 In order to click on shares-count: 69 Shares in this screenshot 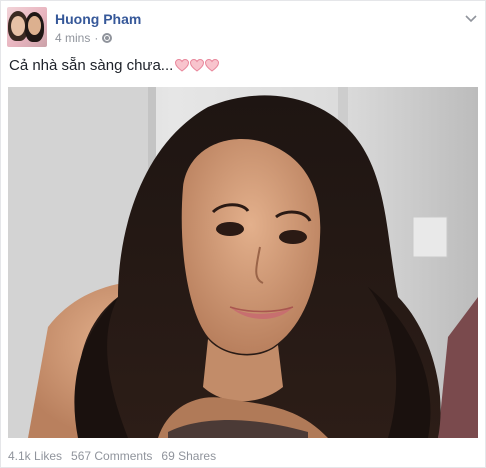, I will do `click(188, 456)`.